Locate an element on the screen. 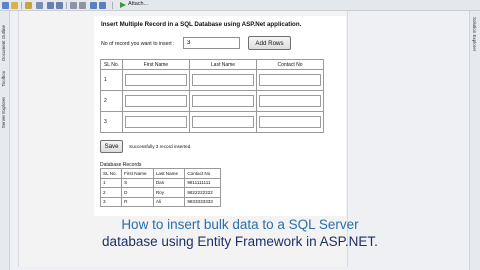 The height and width of the screenshot is (270, 480). cut-icon is located at coordinates (73, 5).